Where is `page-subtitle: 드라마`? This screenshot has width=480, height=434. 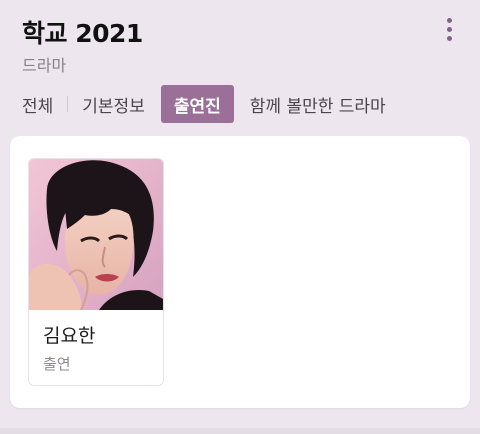 page-subtitle: 드라마 is located at coordinates (44, 65).